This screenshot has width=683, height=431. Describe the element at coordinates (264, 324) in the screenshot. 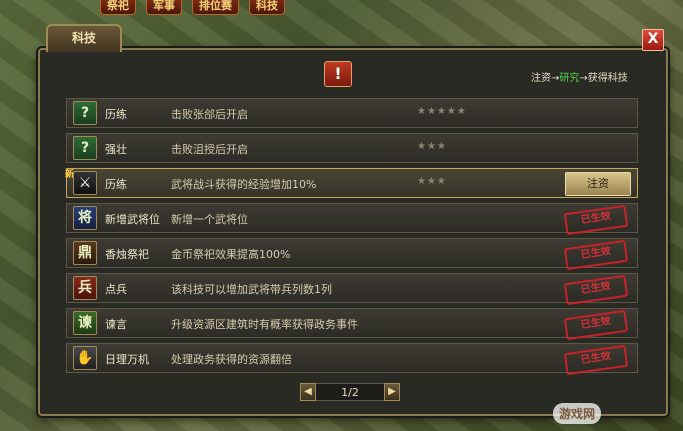

I see `tech-desc: 升级资源区建筑时有概率获得政务事件` at that location.